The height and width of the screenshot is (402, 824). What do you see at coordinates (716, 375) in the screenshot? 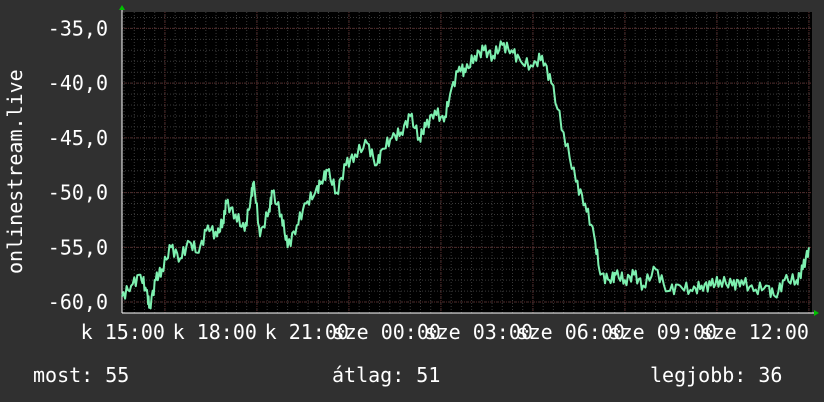
I see `best-value-stat: legjobb: 36` at bounding box center [716, 375].